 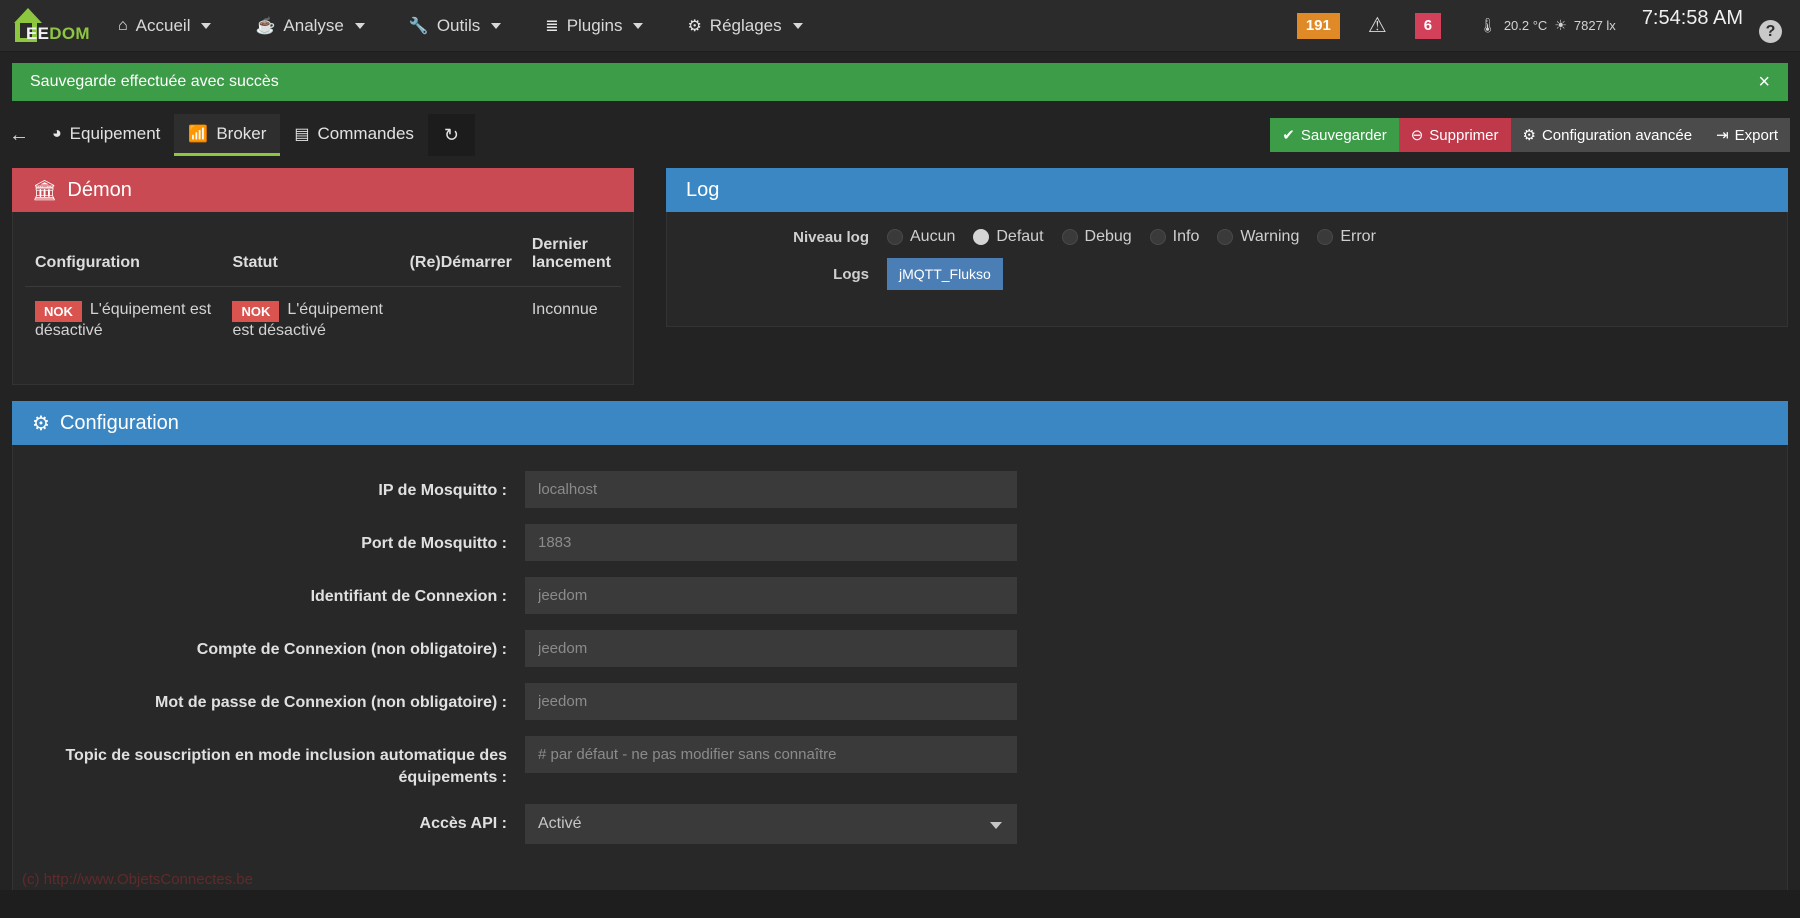 I want to click on radio-log-level-aucun-label: Aucun, so click(x=933, y=236).